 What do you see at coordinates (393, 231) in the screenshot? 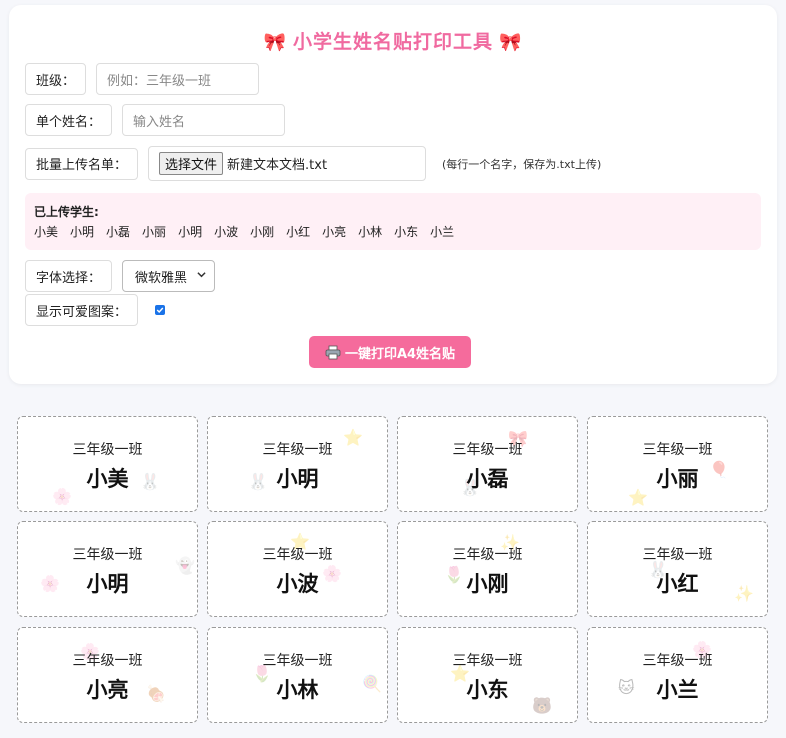
I see `uploaded-names-list: 小美 小明 小磊 小丽 小明 小波 小刚 小红 小亮 小林 小东 小兰` at bounding box center [393, 231].